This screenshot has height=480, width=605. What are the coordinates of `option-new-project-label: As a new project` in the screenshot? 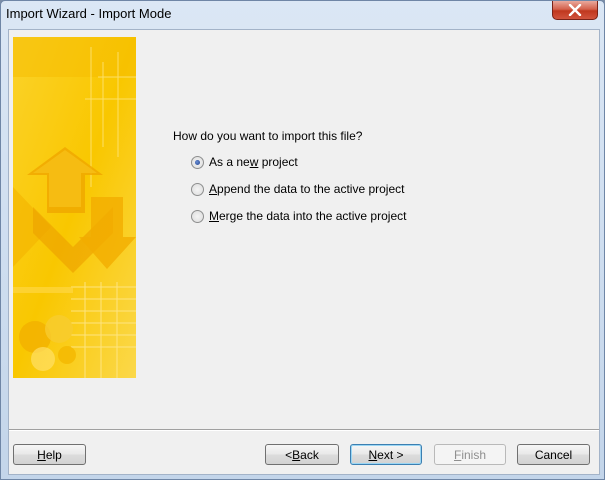 It's located at (253, 162).